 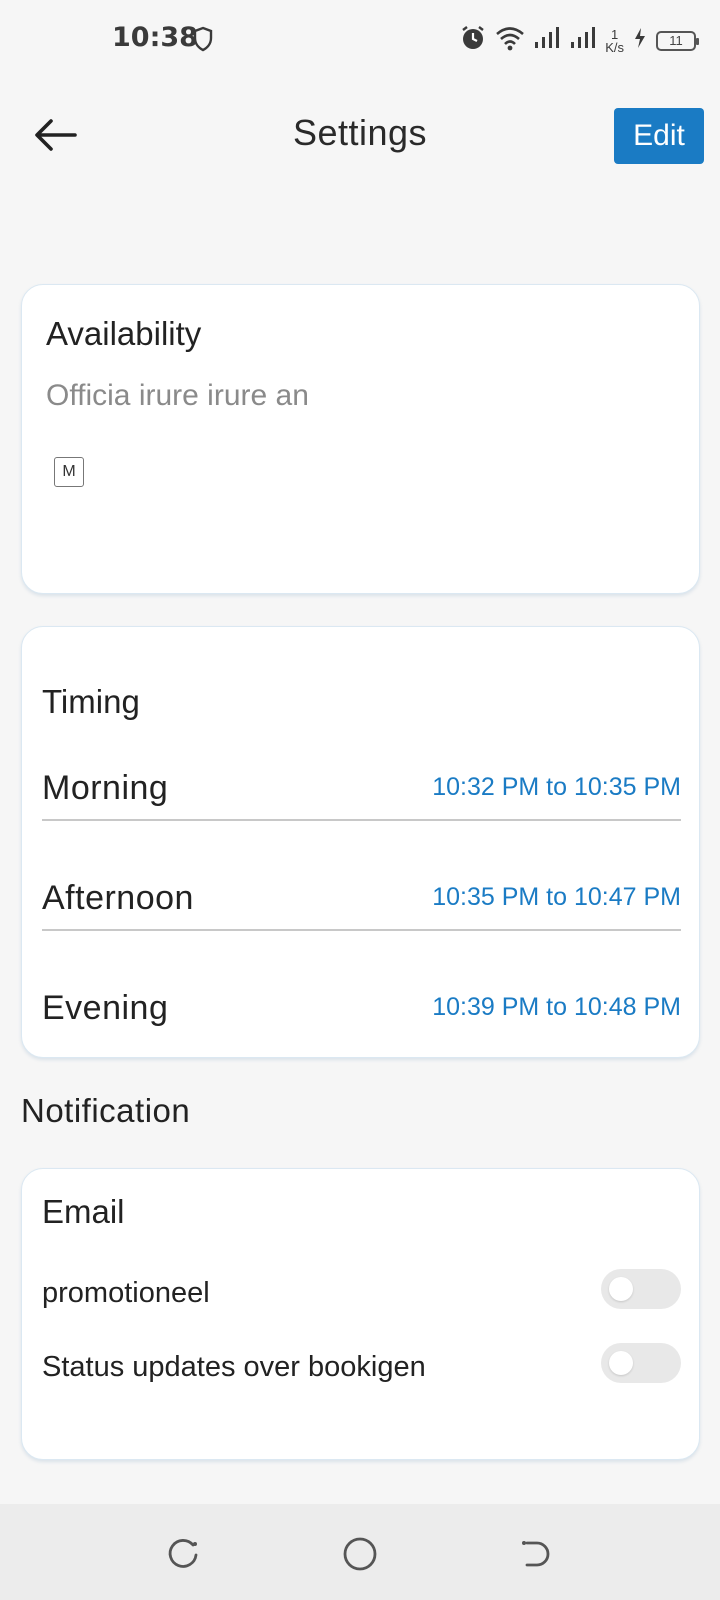 What do you see at coordinates (640, 40) in the screenshot?
I see `charging-icon` at bounding box center [640, 40].